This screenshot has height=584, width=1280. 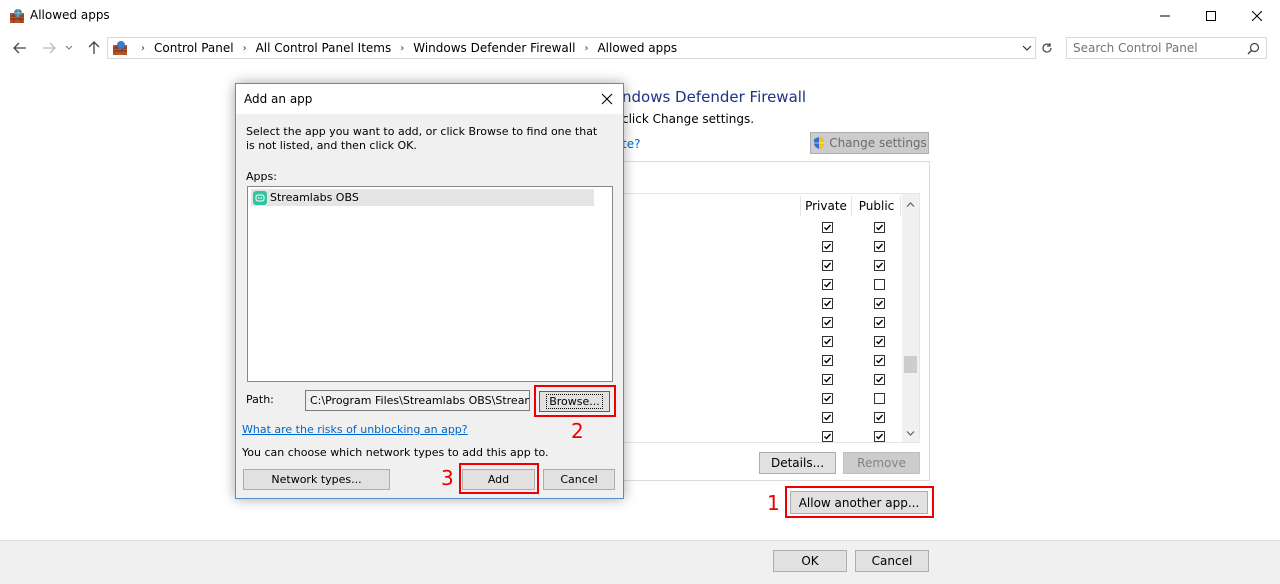 I want to click on step-2-label: 2, so click(x=577, y=431).